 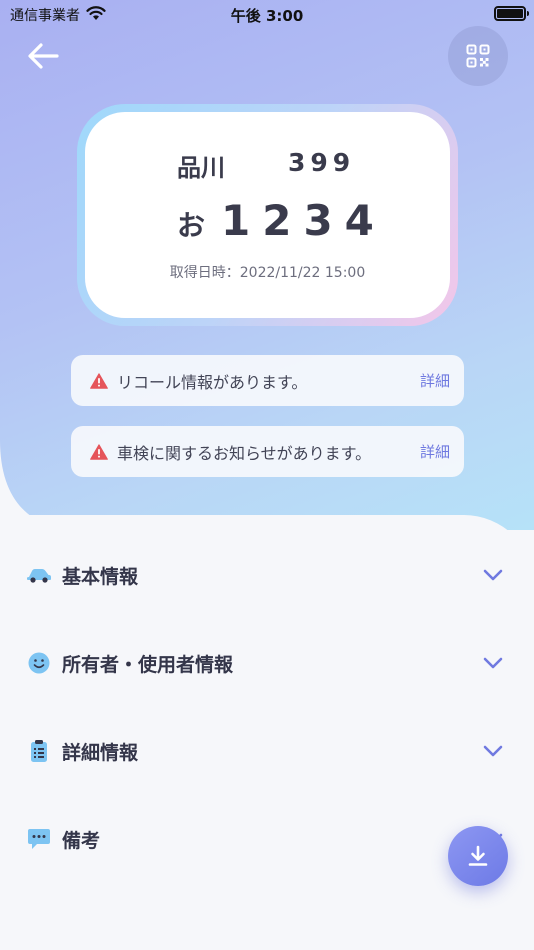 I want to click on qr-code-icon, so click(x=478, y=56).